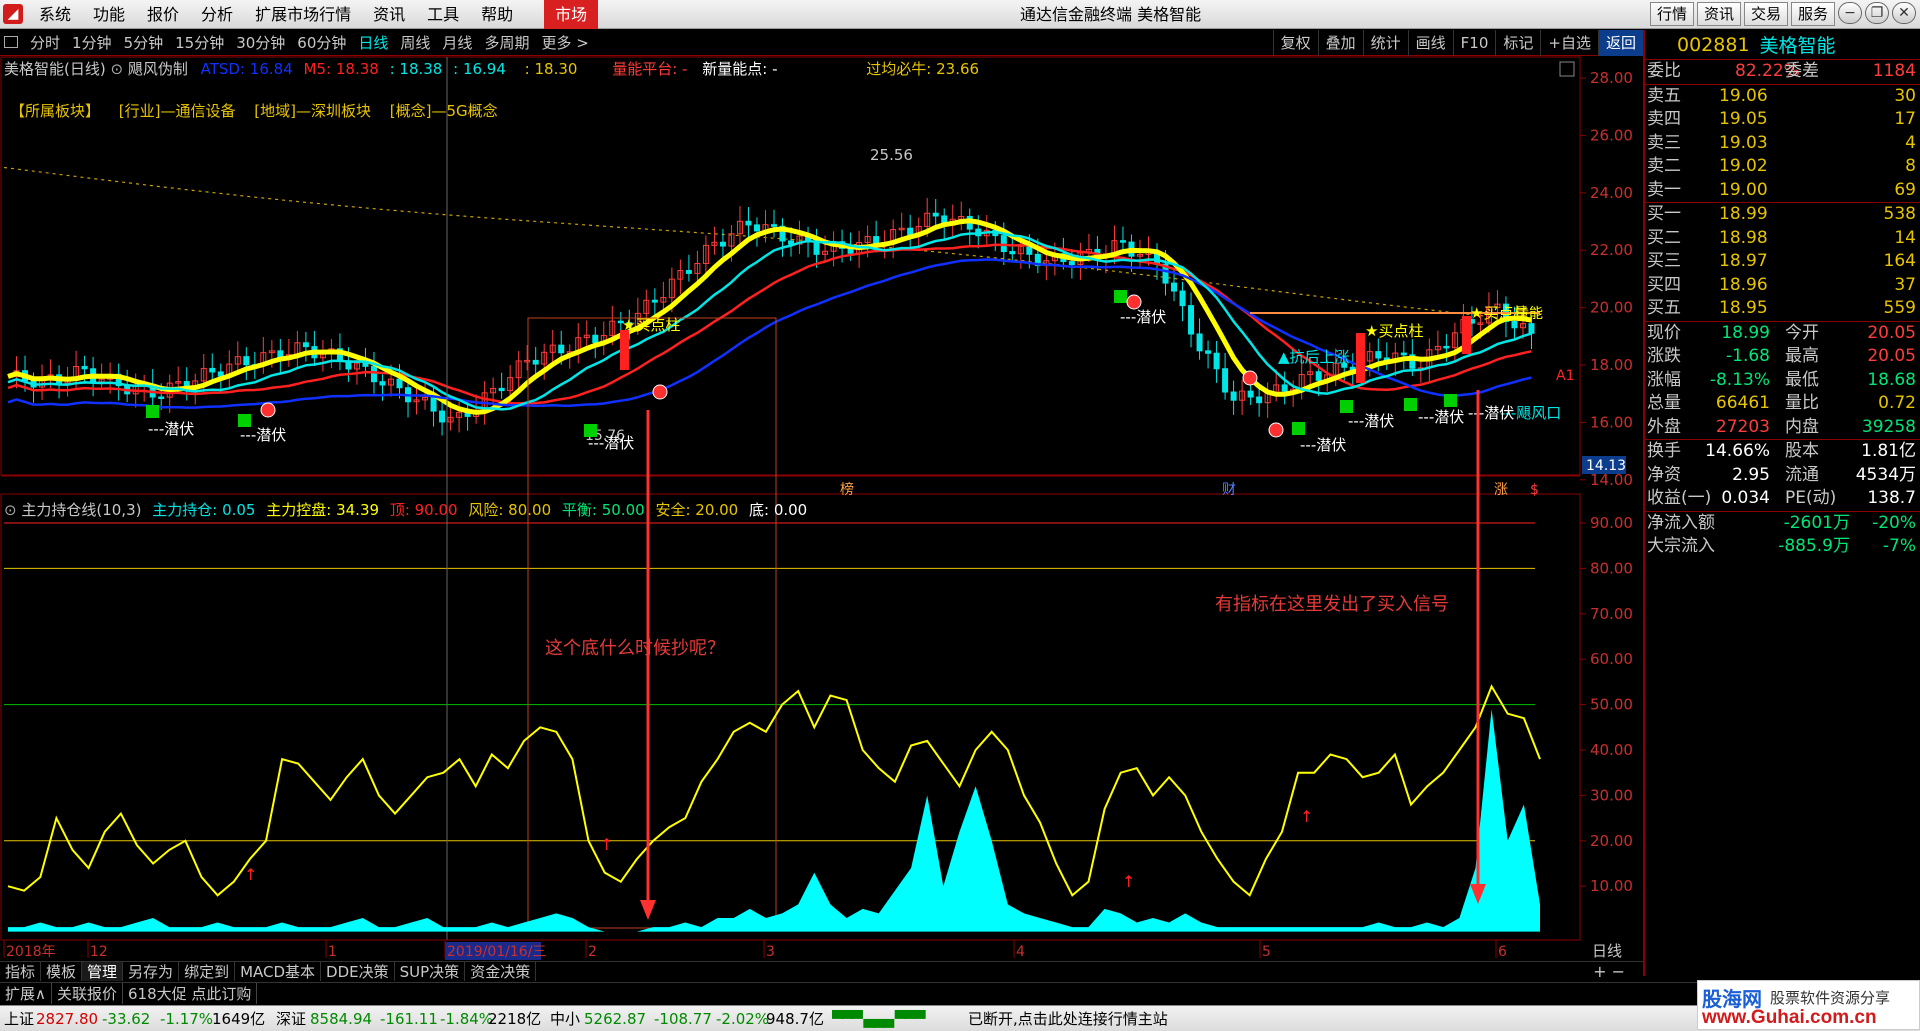 The width and height of the screenshot is (1920, 1031). Describe the element at coordinates (144, 43) in the screenshot. I see `period-5min: 5分钟` at that location.